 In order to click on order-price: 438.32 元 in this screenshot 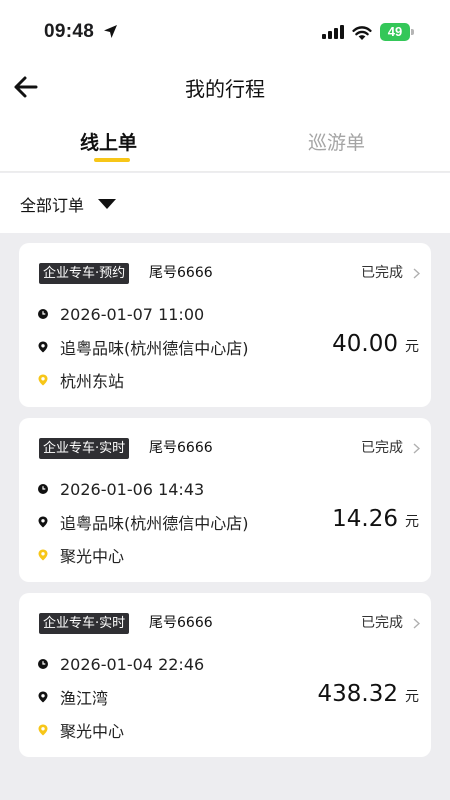, I will do `click(368, 694)`.